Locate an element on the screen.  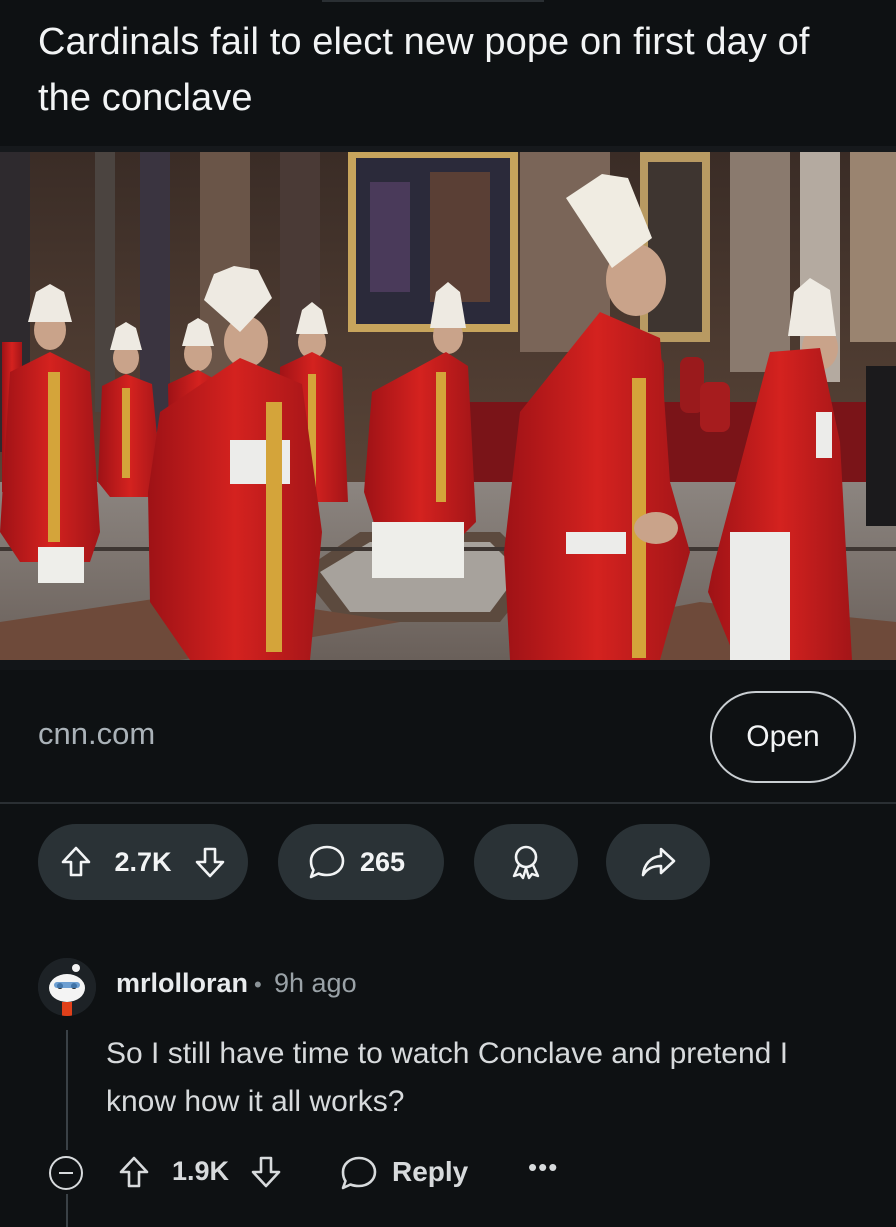
collapse-minus-icon is located at coordinates (66, 1173).